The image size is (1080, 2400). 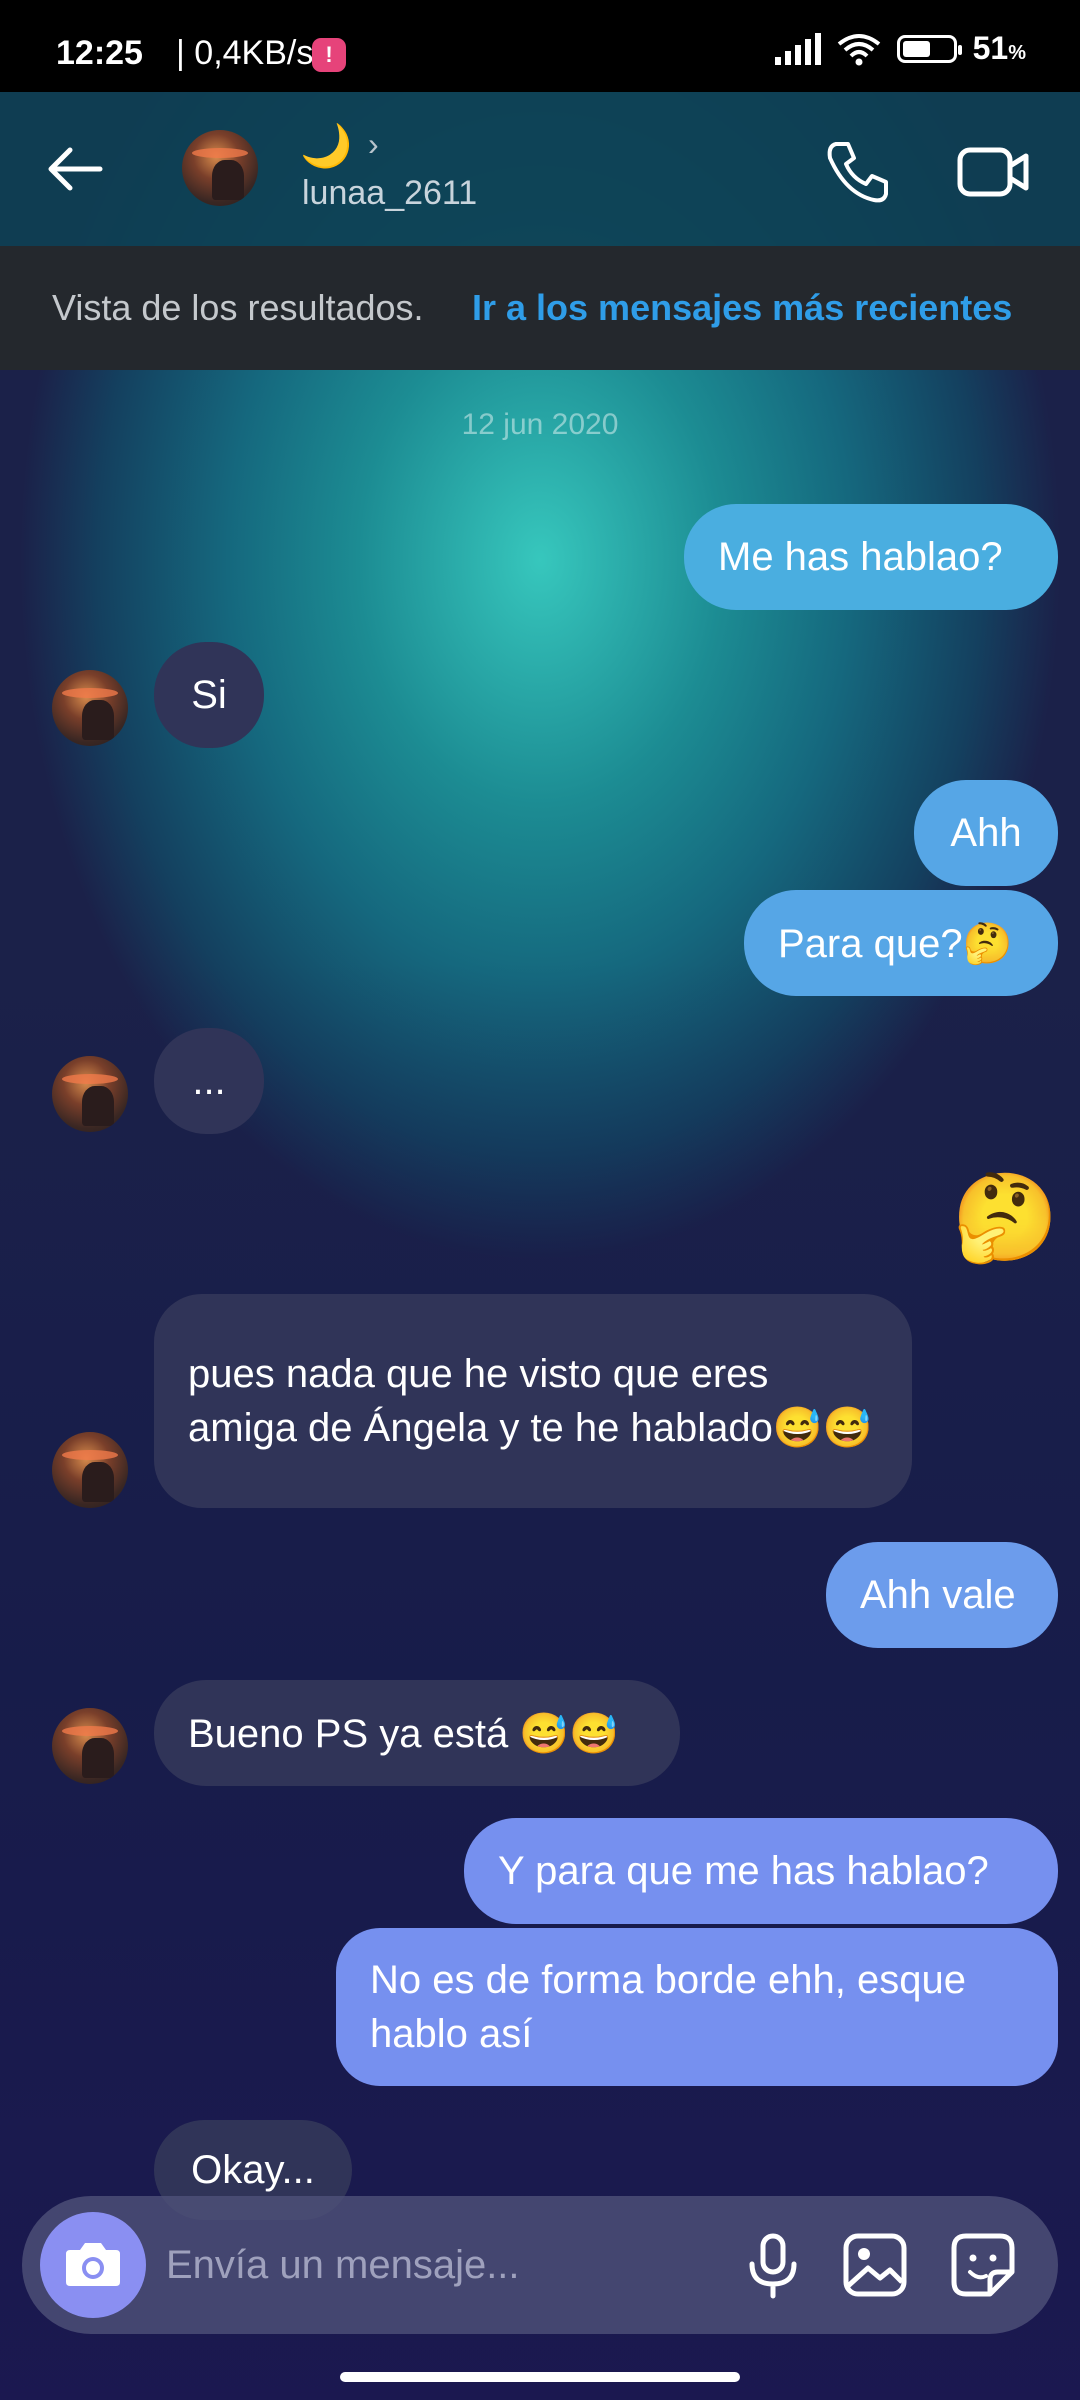 I want to click on phone-icon, so click(x=857, y=171).